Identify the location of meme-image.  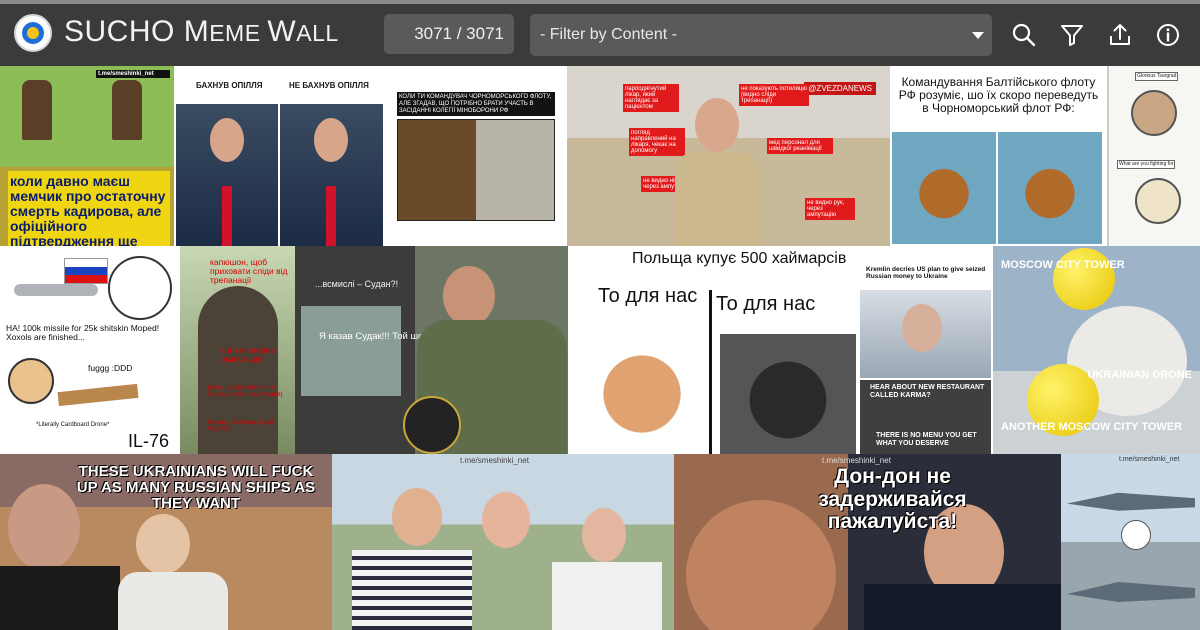
(476, 170).